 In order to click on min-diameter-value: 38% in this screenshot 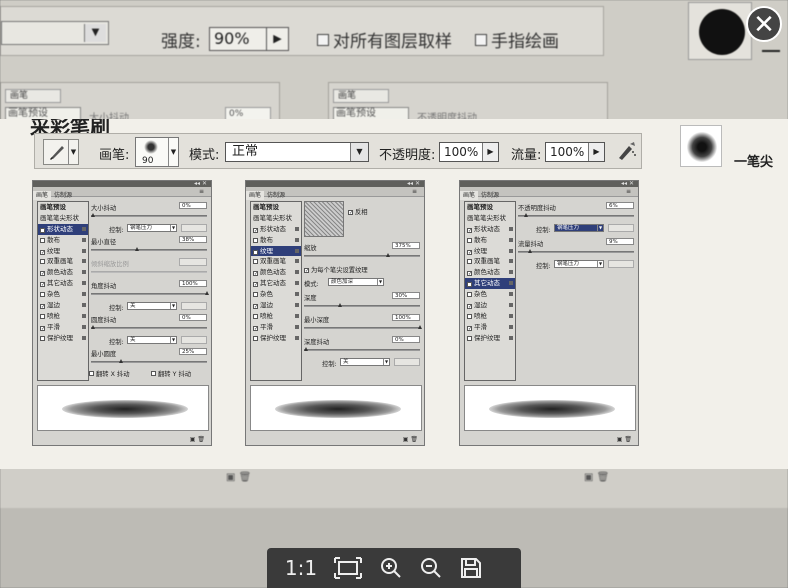, I will do `click(193, 239)`.